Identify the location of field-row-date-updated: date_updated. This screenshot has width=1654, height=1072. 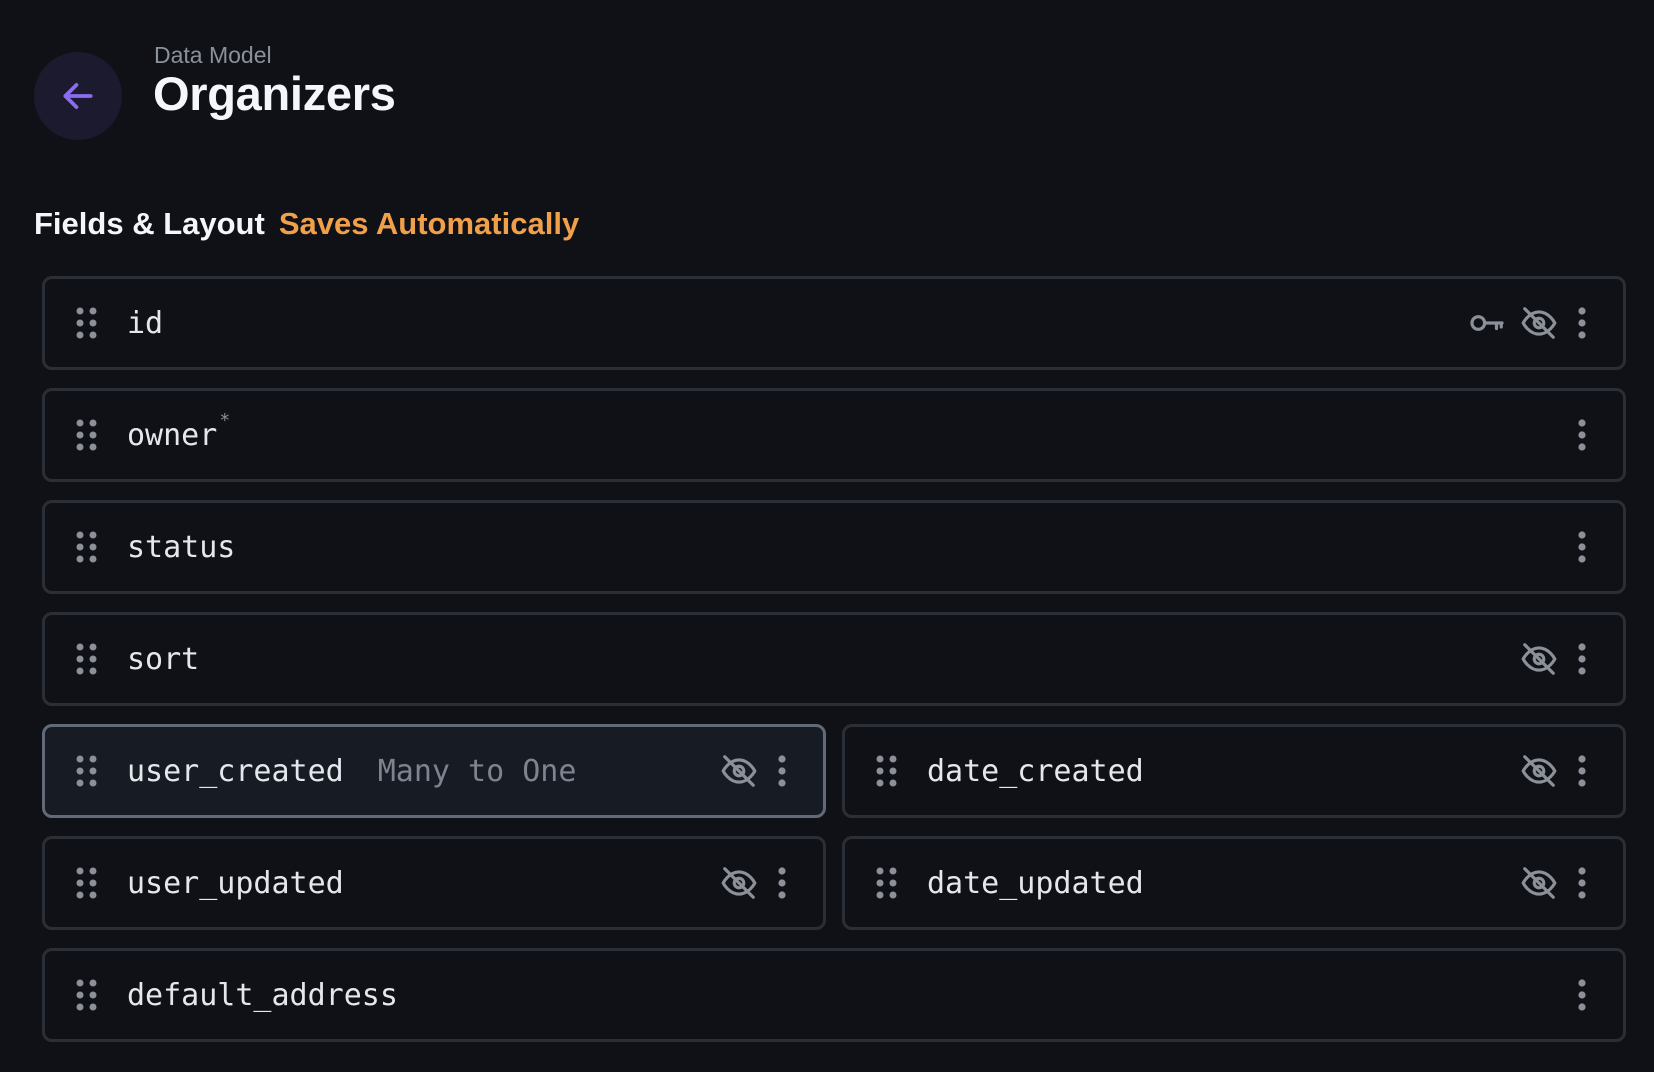
(1234, 883).